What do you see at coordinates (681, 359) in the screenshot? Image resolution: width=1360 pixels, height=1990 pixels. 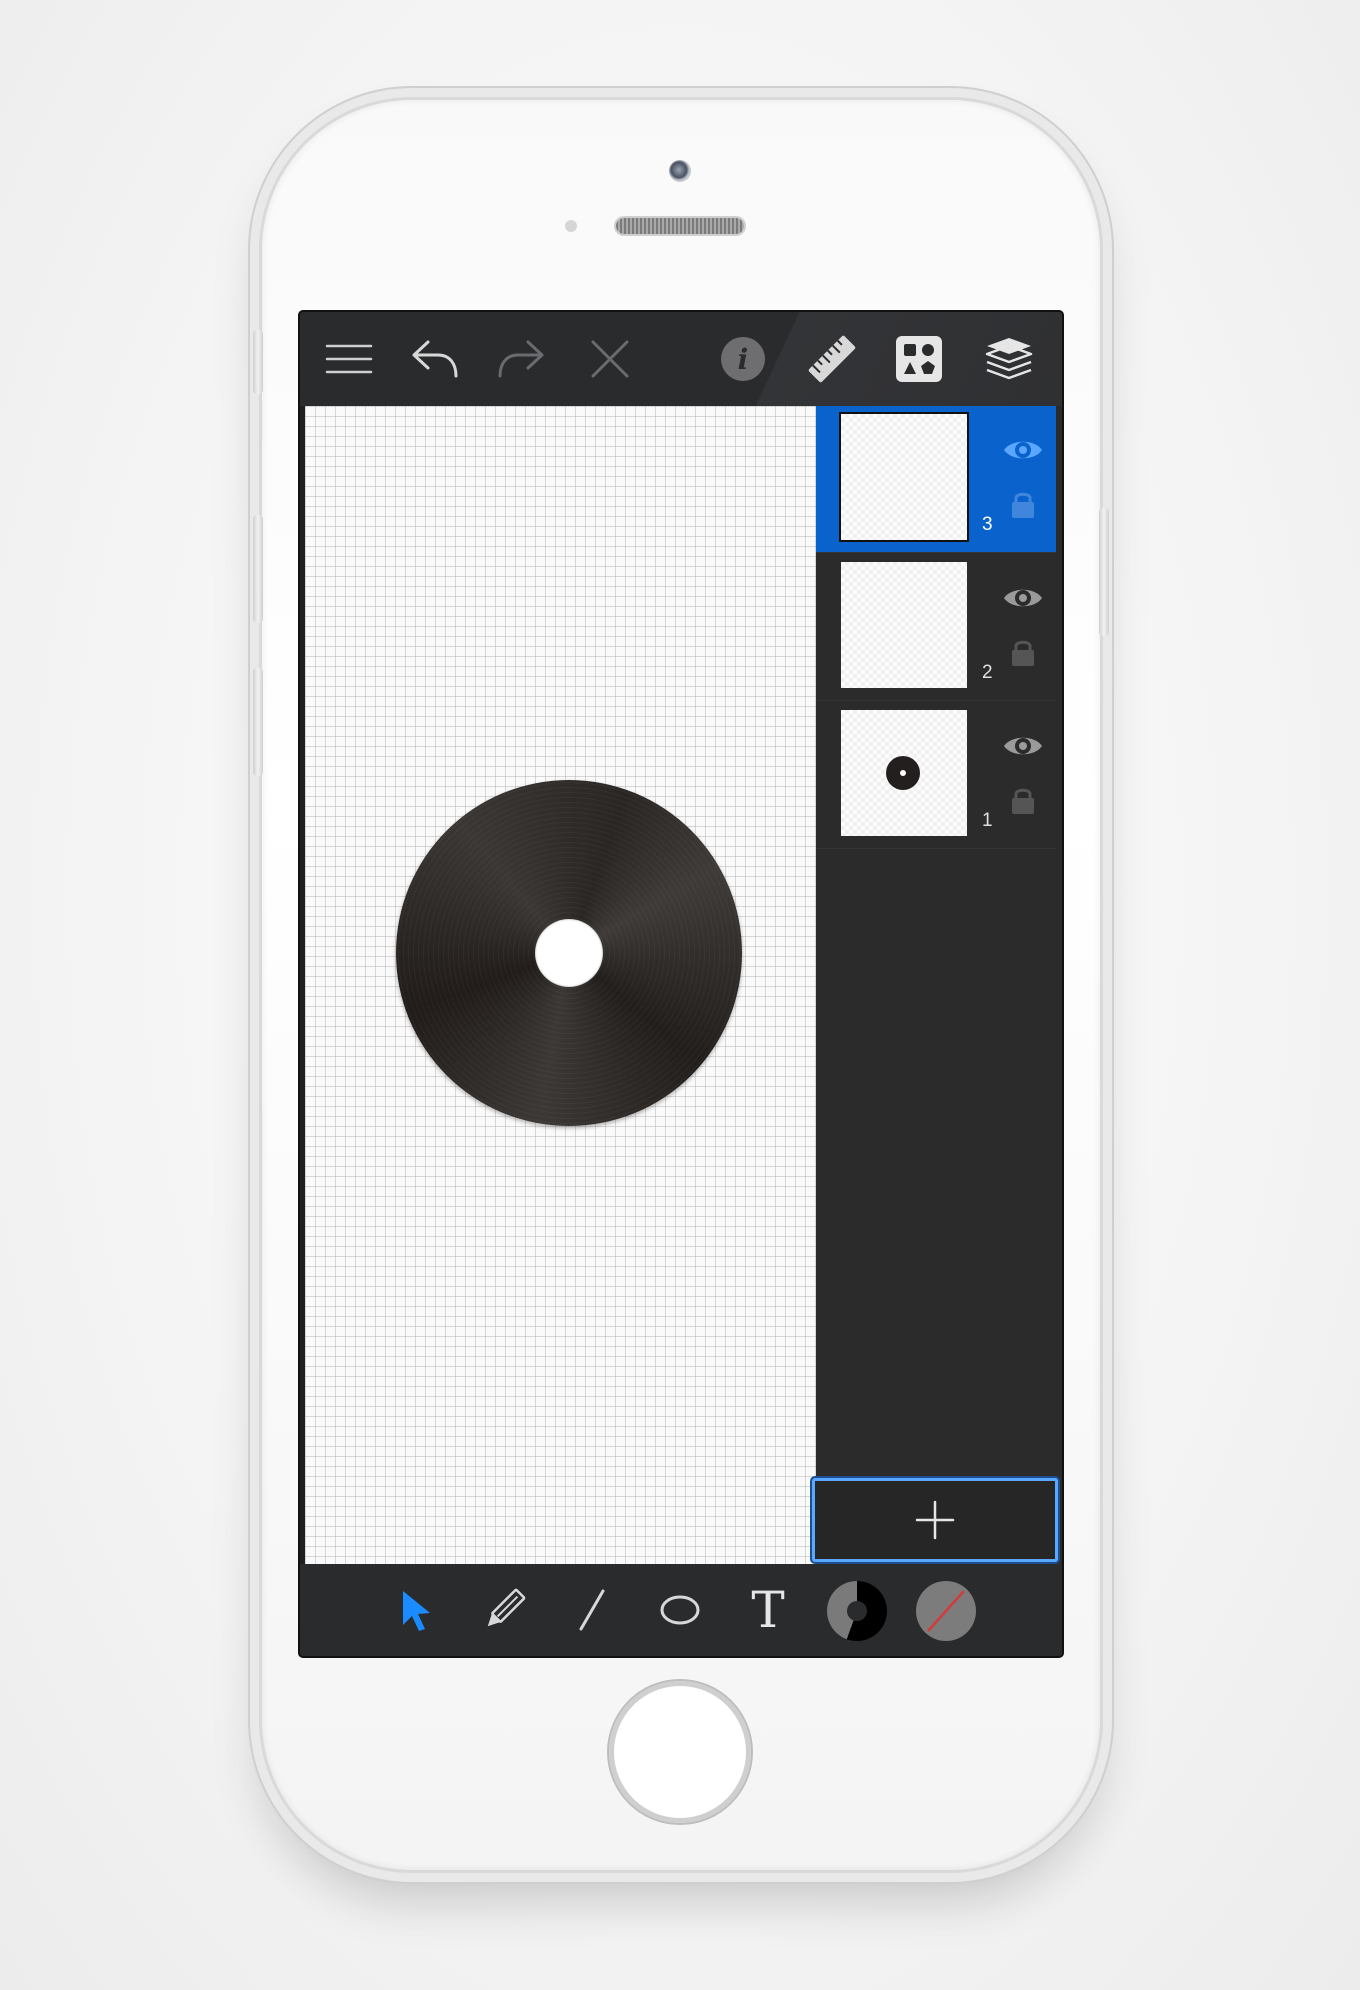 I see `top-toolbar: i` at bounding box center [681, 359].